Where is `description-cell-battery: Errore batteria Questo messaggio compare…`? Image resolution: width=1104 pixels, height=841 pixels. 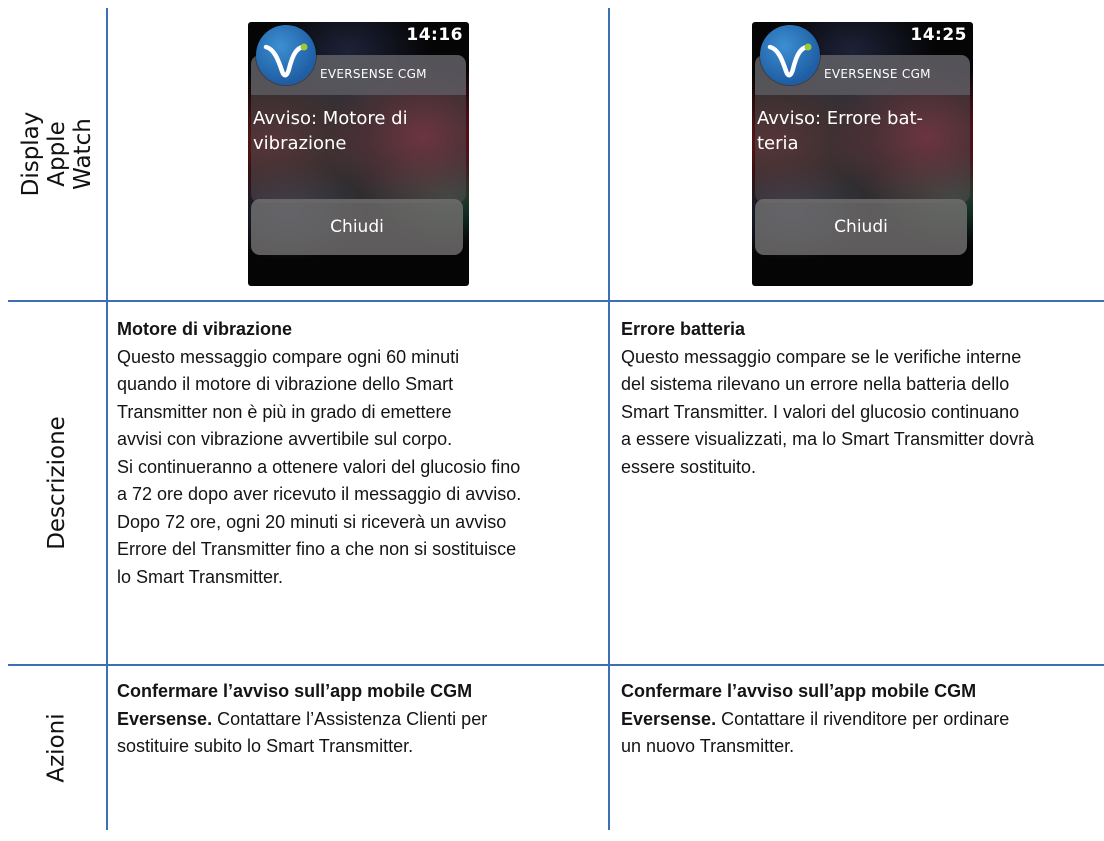
description-cell-battery: Errore batteria Questo messaggio compare… is located at coordinates (862, 398).